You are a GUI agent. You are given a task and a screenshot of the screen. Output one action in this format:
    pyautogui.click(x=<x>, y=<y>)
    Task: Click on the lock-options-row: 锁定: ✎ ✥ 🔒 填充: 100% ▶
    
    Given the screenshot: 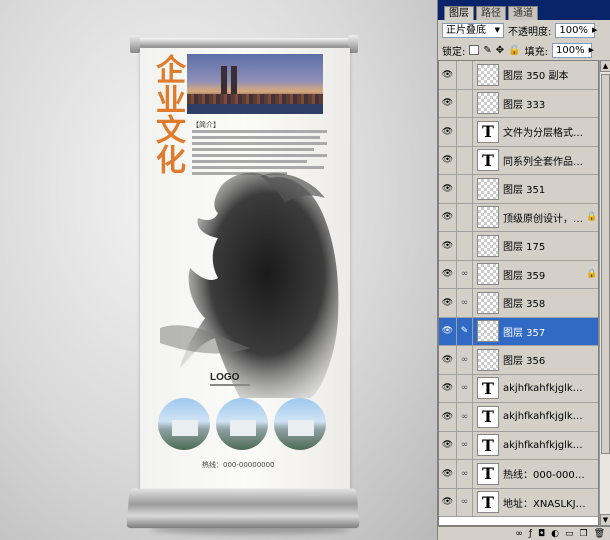 What is the action you would take?
    pyautogui.click(x=524, y=50)
    